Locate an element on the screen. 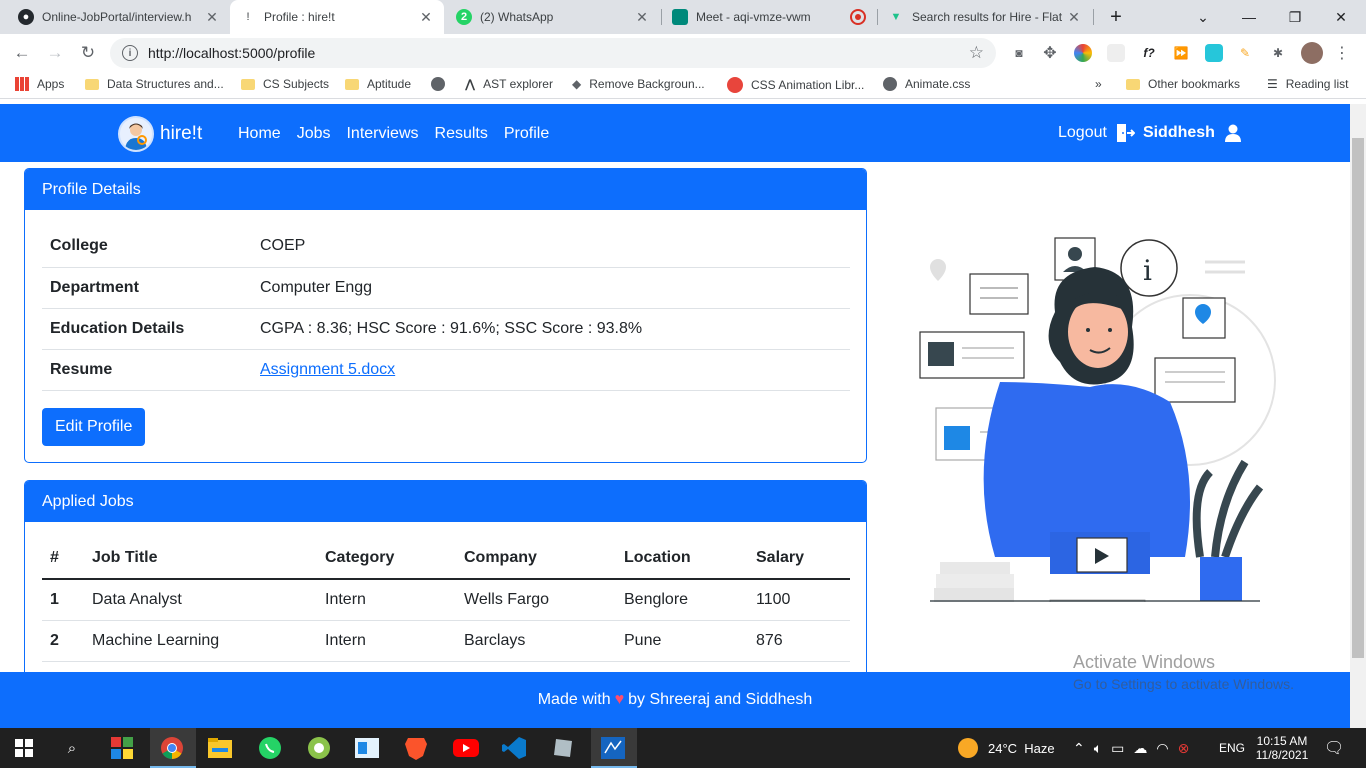 This screenshot has width=1366, height=768. cloud-icon: ☁︎ is located at coordinates (1140, 748).